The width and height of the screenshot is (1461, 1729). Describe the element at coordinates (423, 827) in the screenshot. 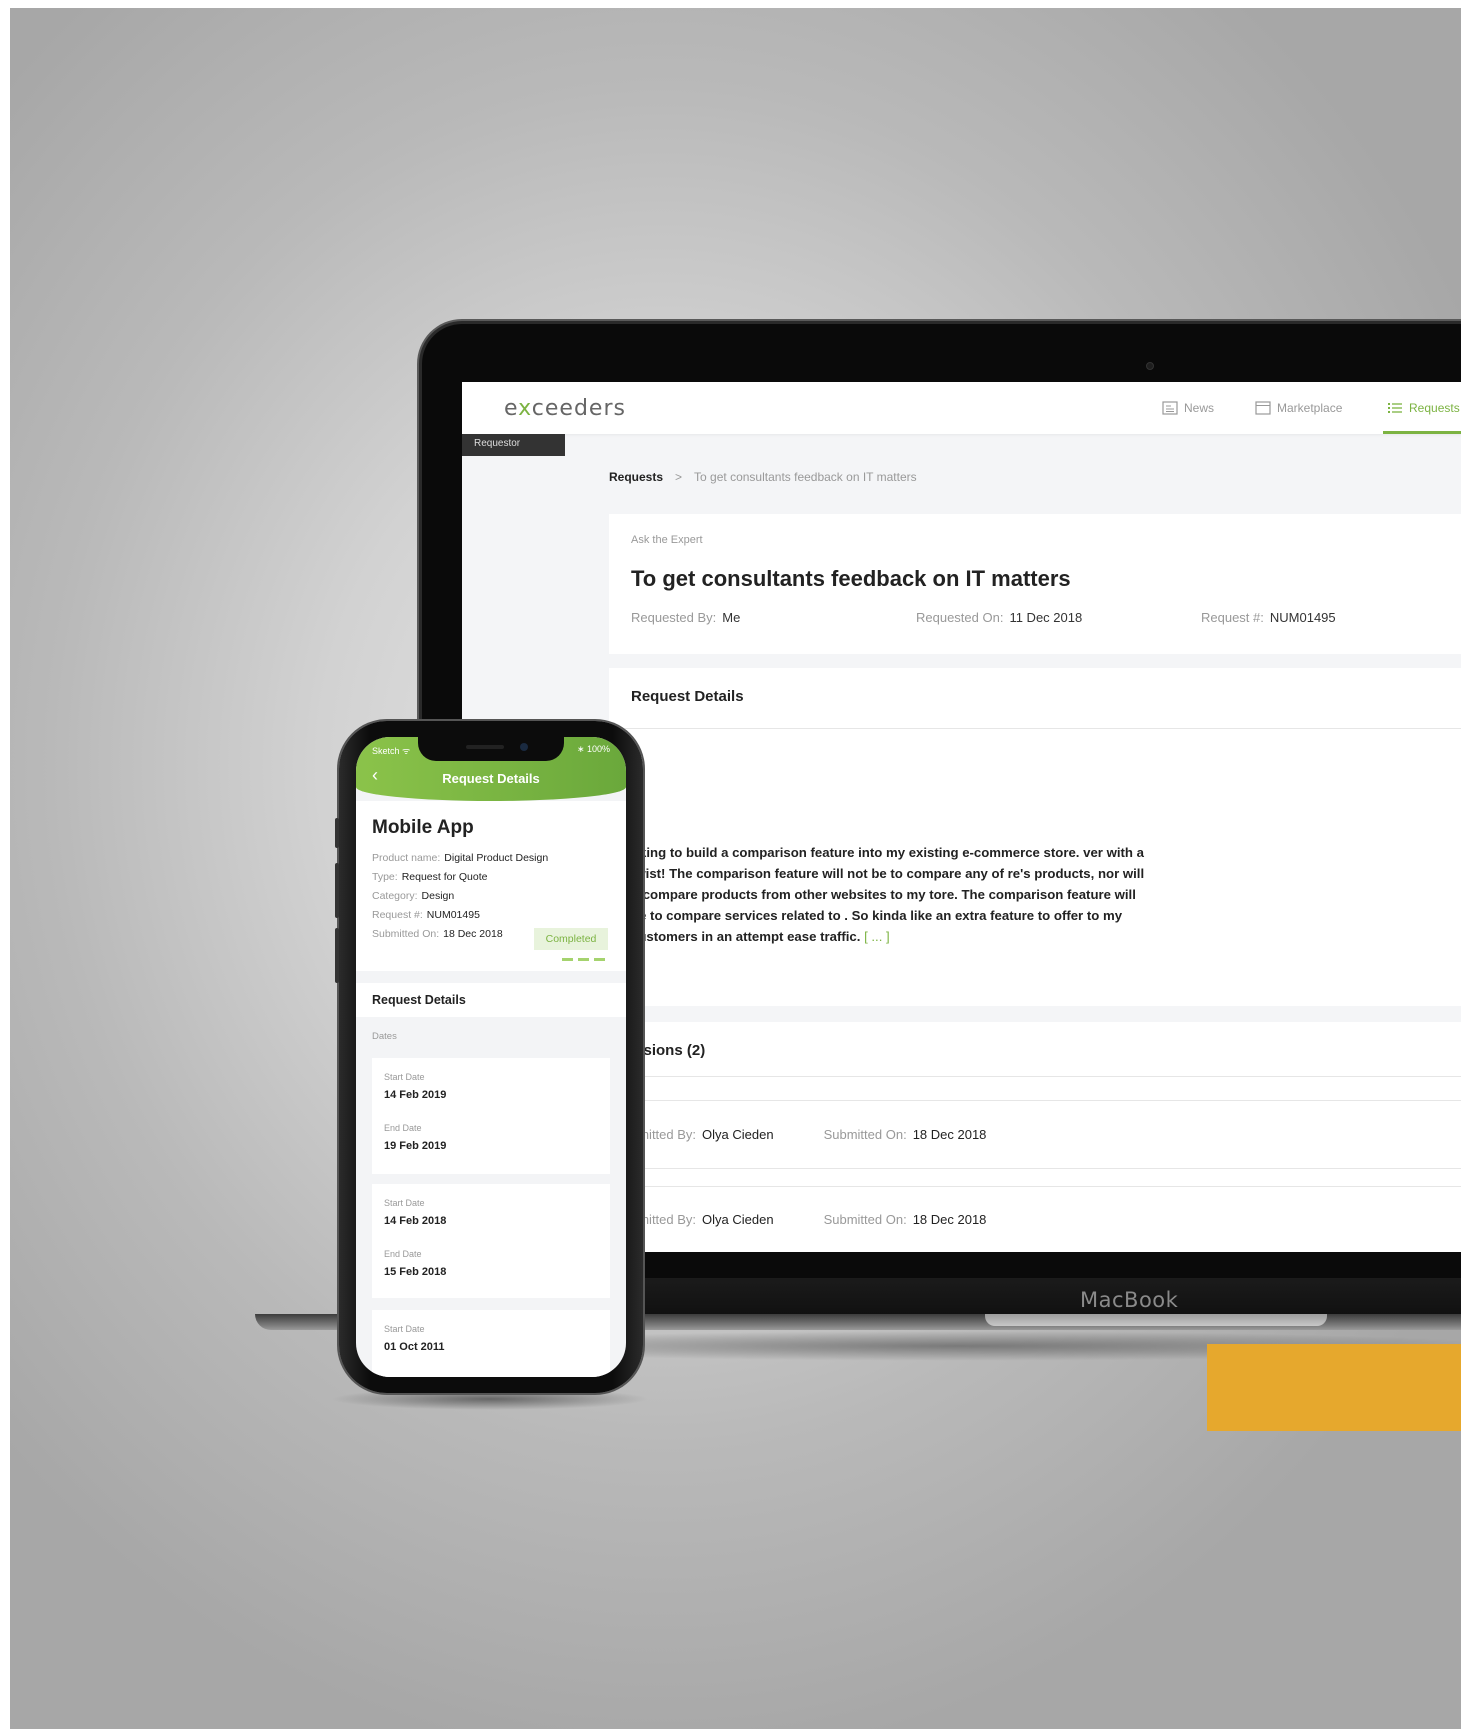

I see `phone-request-title: Mobile App` at that location.